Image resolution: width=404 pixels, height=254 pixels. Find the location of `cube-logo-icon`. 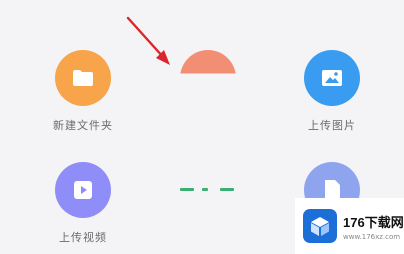

cube-logo-icon is located at coordinates (320, 226).